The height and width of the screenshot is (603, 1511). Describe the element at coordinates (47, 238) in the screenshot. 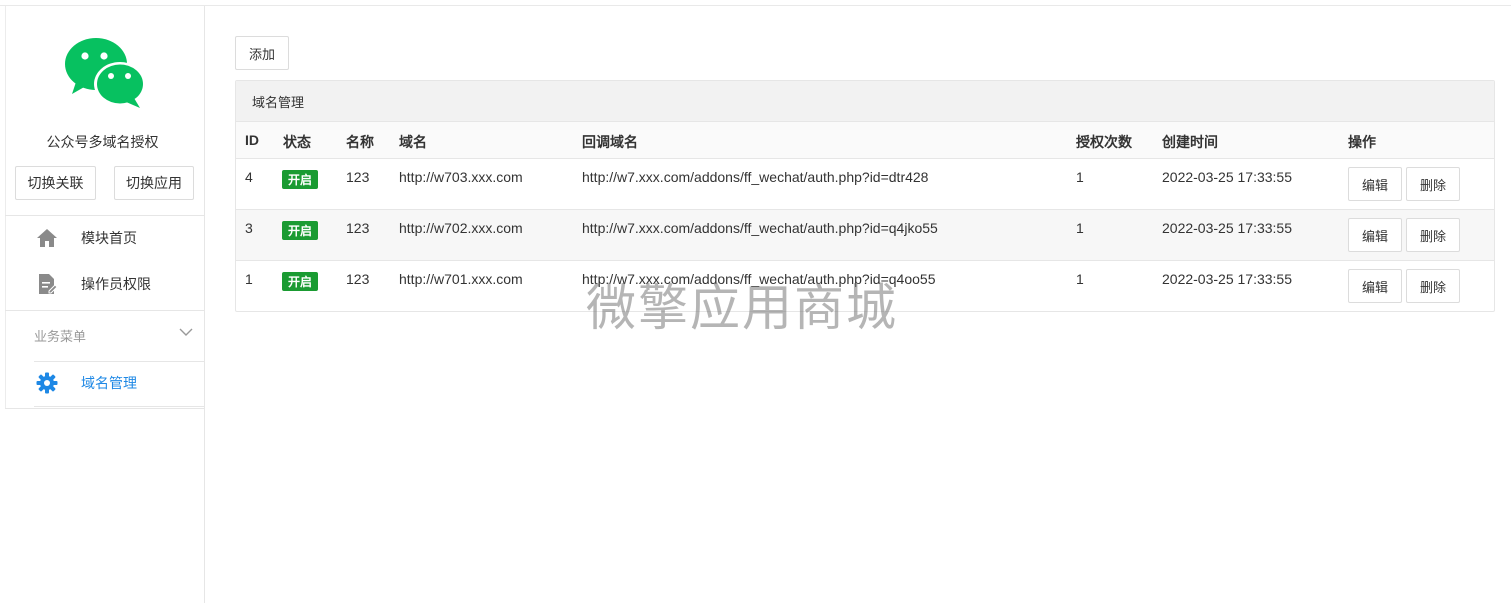

I see `home-icon` at that location.